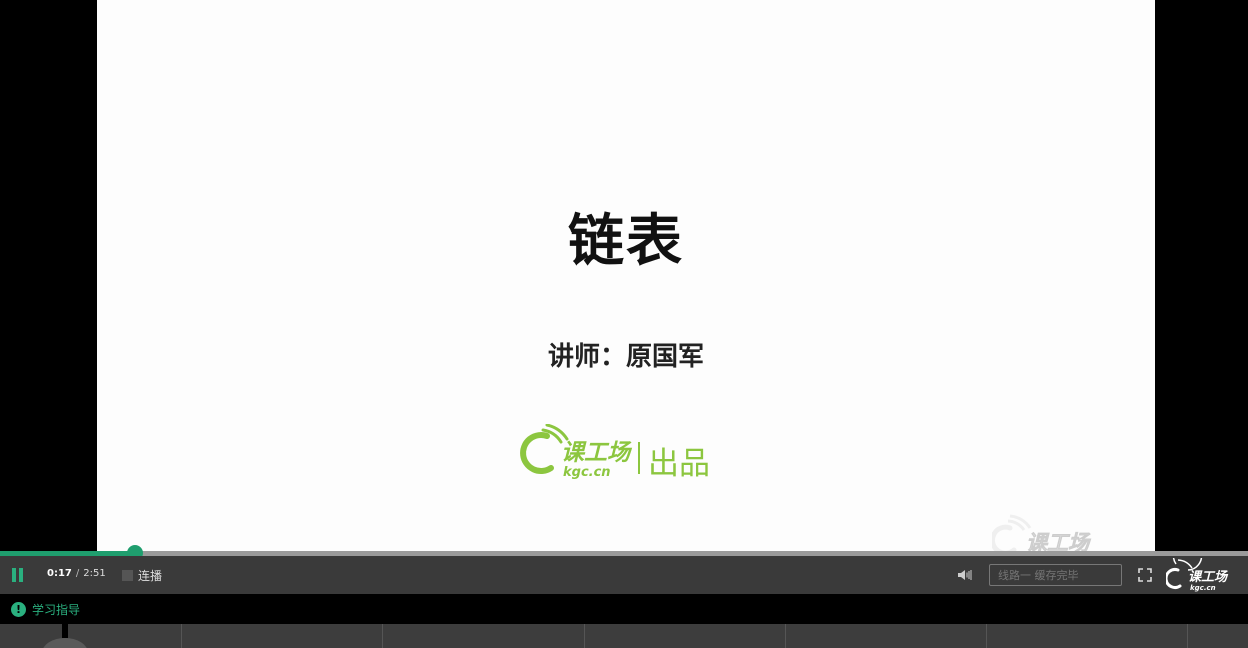 This screenshot has width=1248, height=648. Describe the element at coordinates (1055, 575) in the screenshot. I see `line-select` at that location.